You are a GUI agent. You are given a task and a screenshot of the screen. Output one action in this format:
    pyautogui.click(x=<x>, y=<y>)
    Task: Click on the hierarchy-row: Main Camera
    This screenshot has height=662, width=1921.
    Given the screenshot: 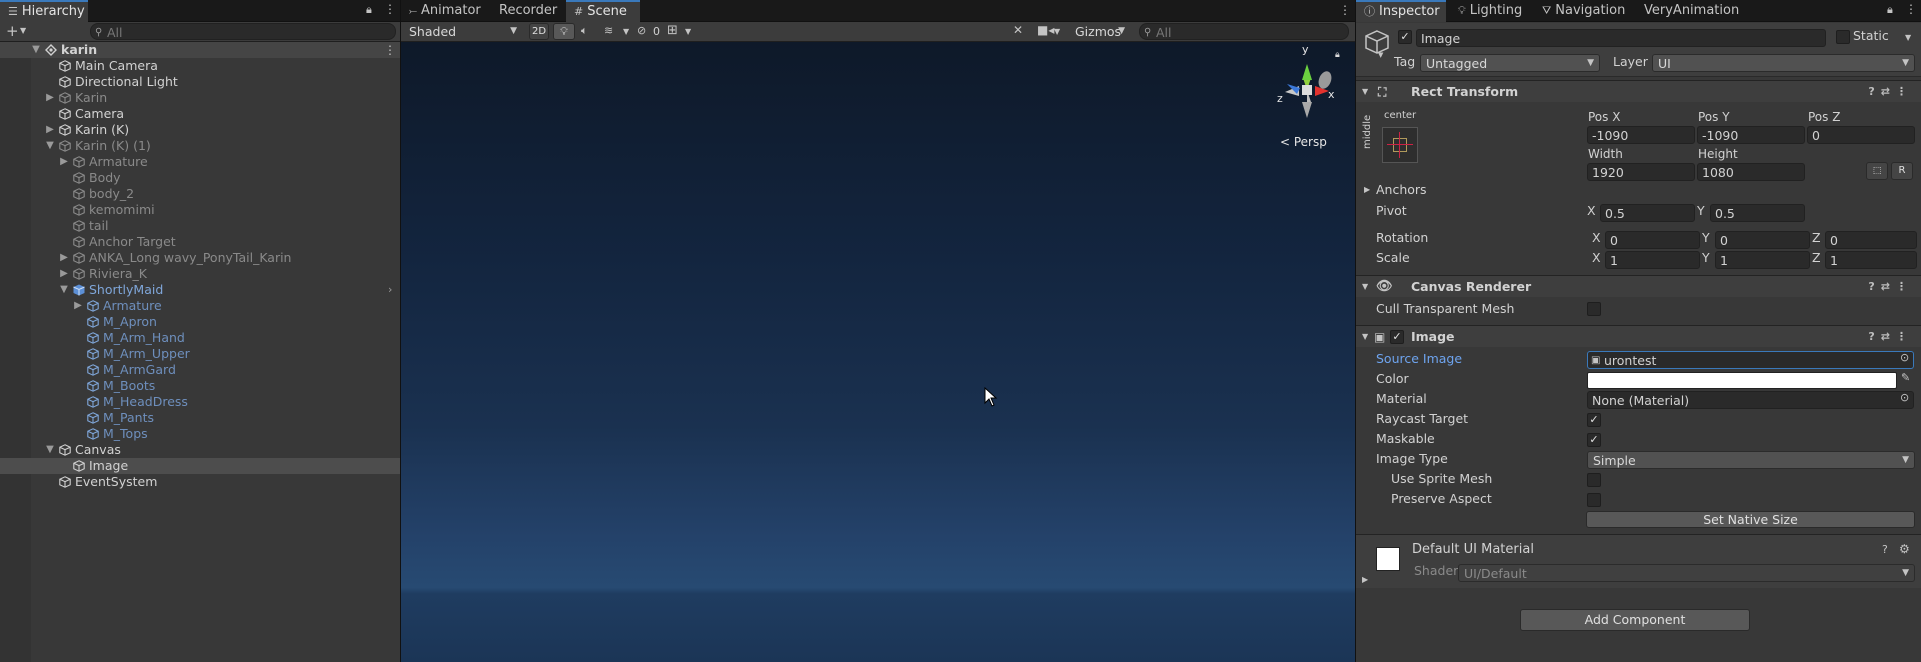 What is the action you would take?
    pyautogui.click(x=200, y=66)
    